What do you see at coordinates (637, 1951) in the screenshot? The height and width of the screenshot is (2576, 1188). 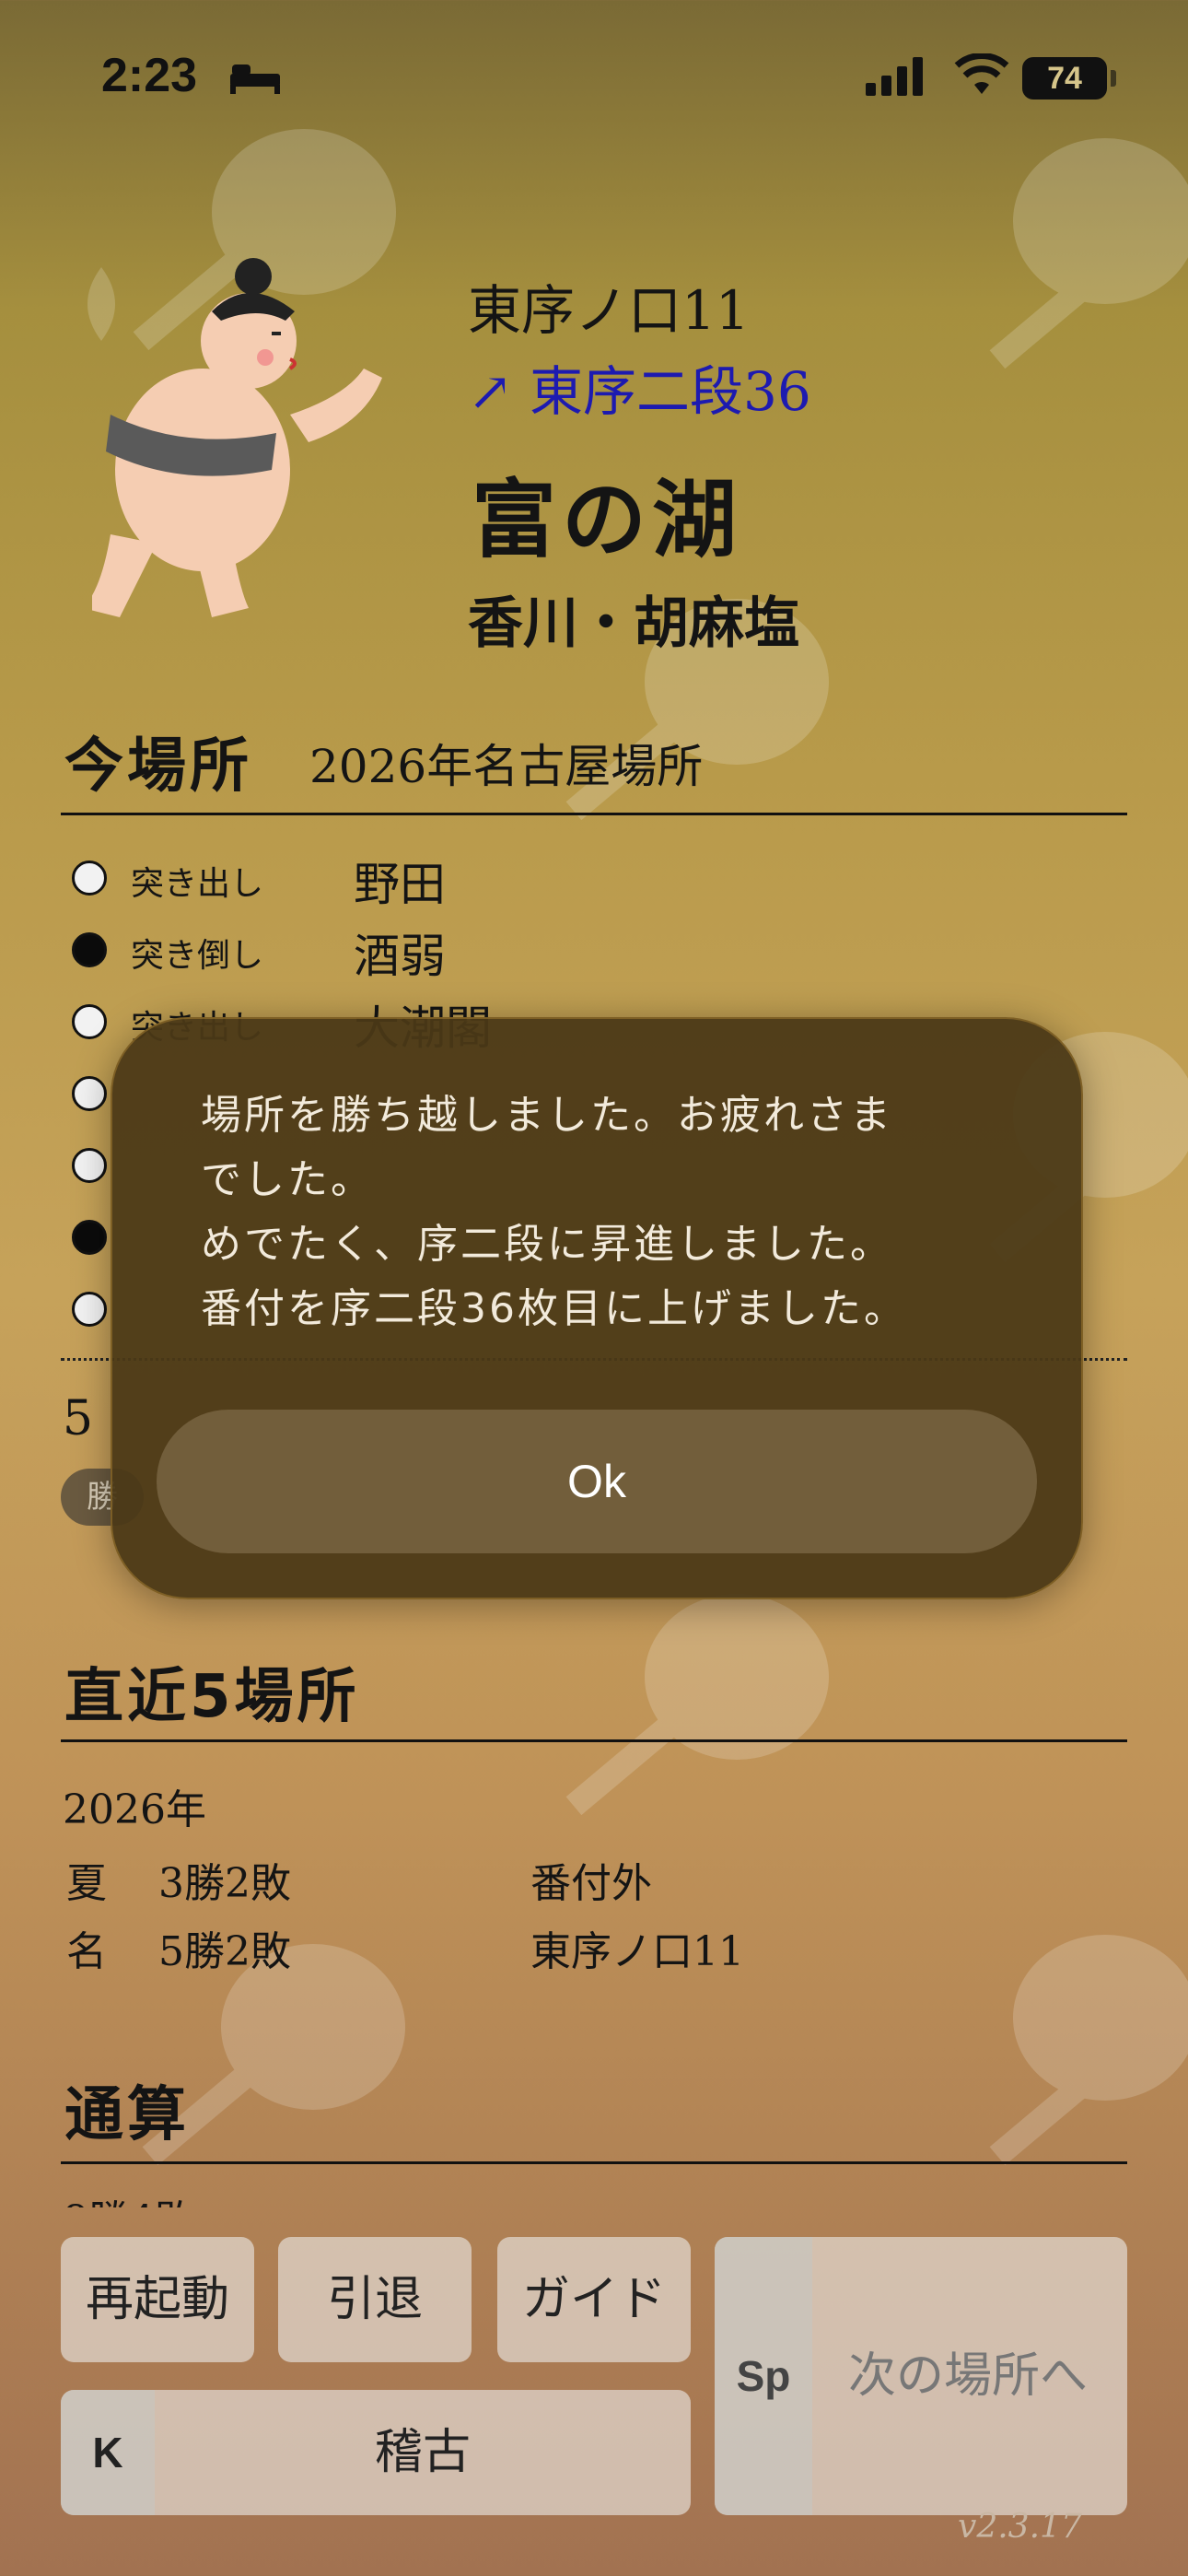 I see `recent-rank: 東序ノ口11` at bounding box center [637, 1951].